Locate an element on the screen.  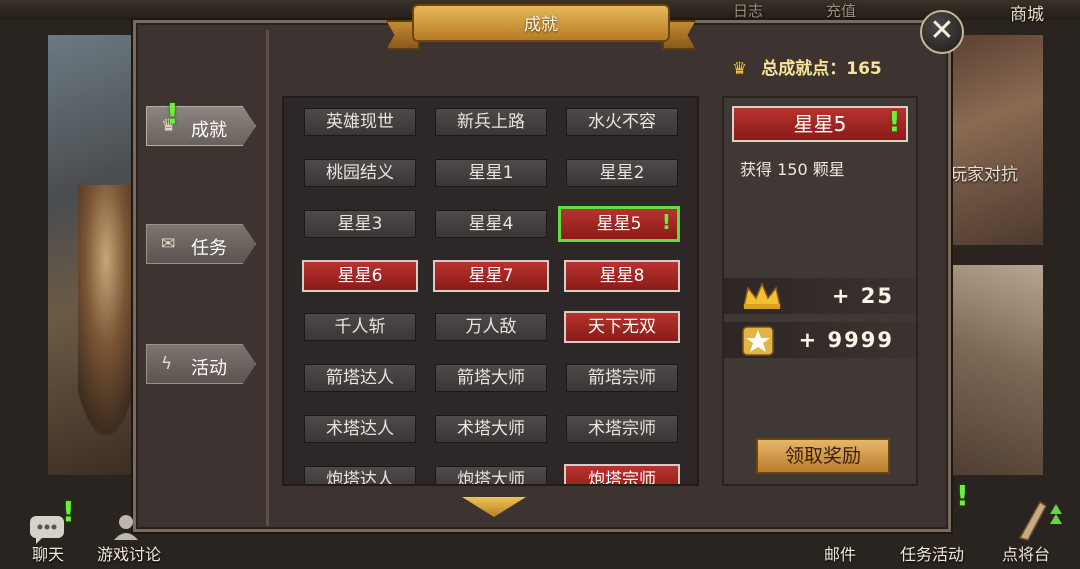
achievement-item: 桃园结义 is located at coordinates (360, 173).